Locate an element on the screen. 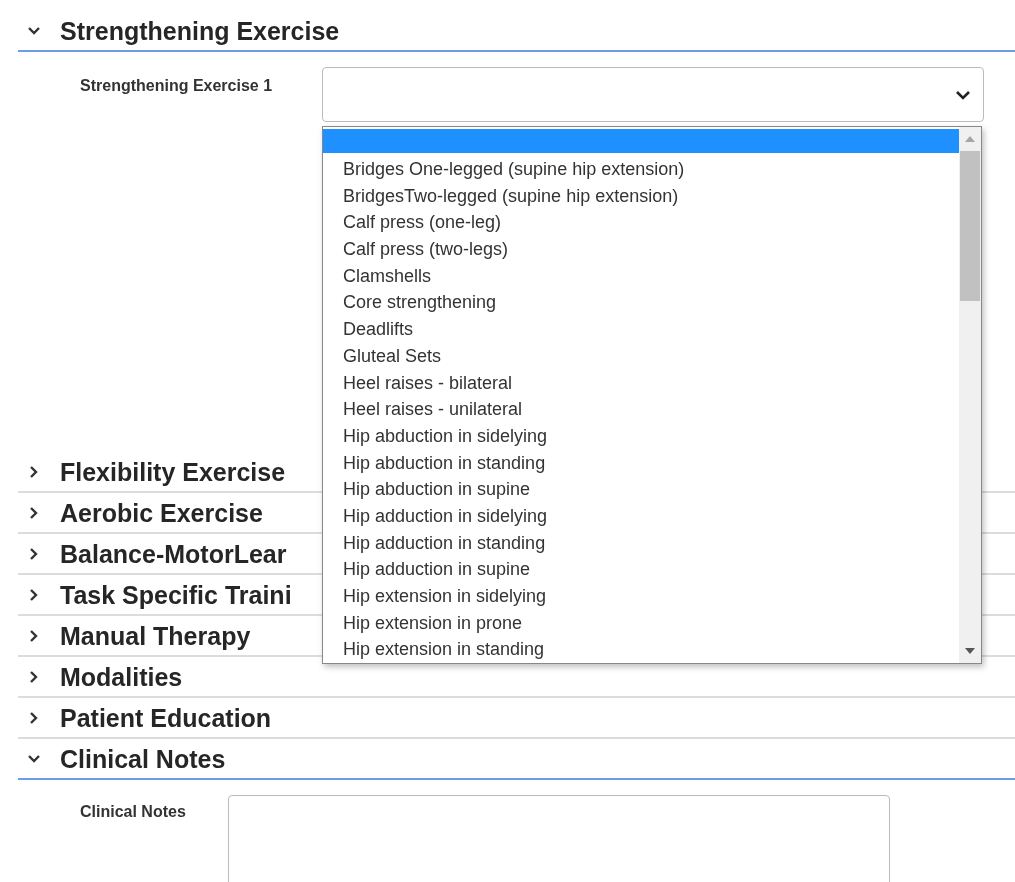  scroll-thumb is located at coordinates (970, 226).